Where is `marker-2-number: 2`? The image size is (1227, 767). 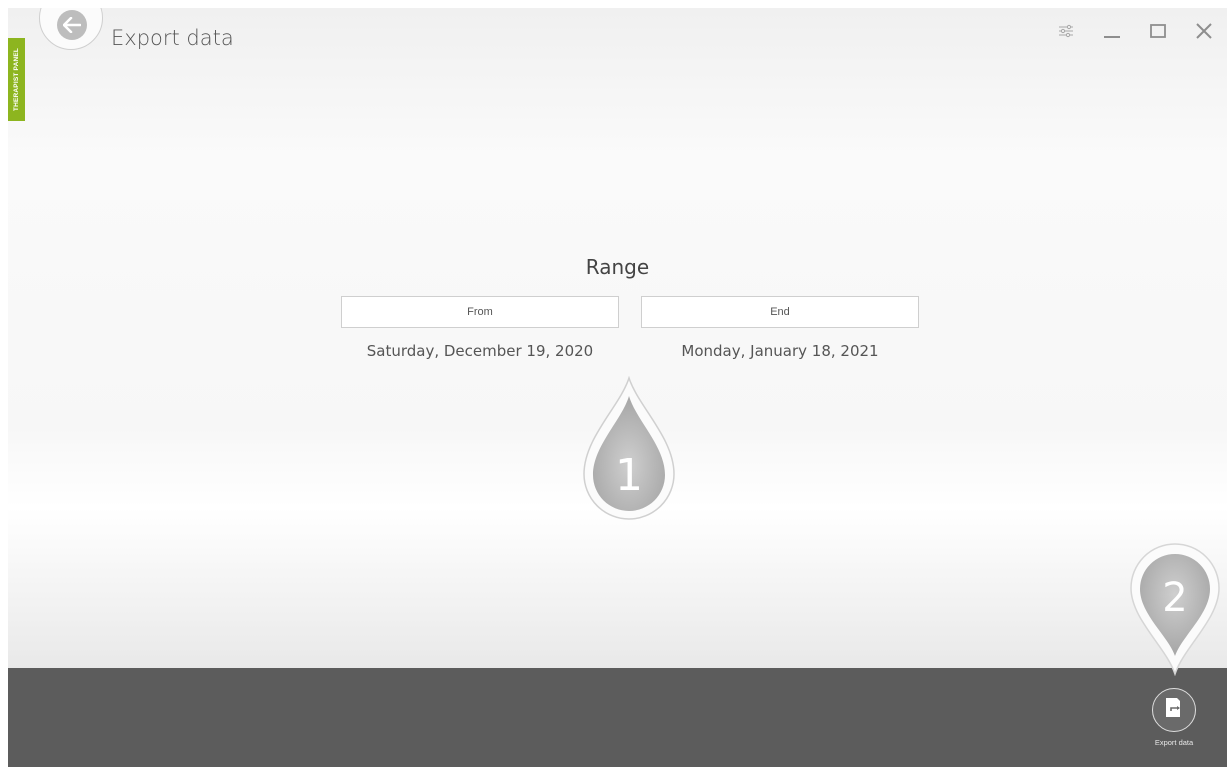
marker-2-number: 2 is located at coordinates (1174, 598).